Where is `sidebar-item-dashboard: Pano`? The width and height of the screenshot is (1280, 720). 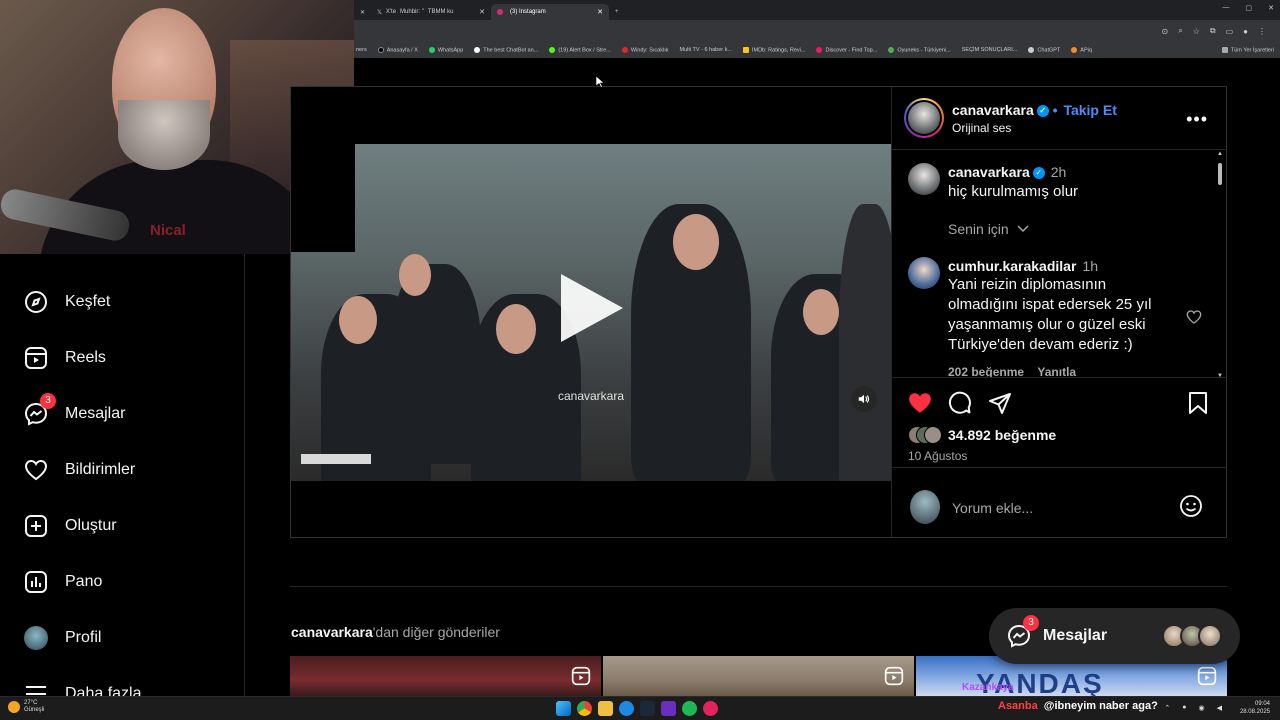 sidebar-item-dashboard: Pano is located at coordinates (63, 582).